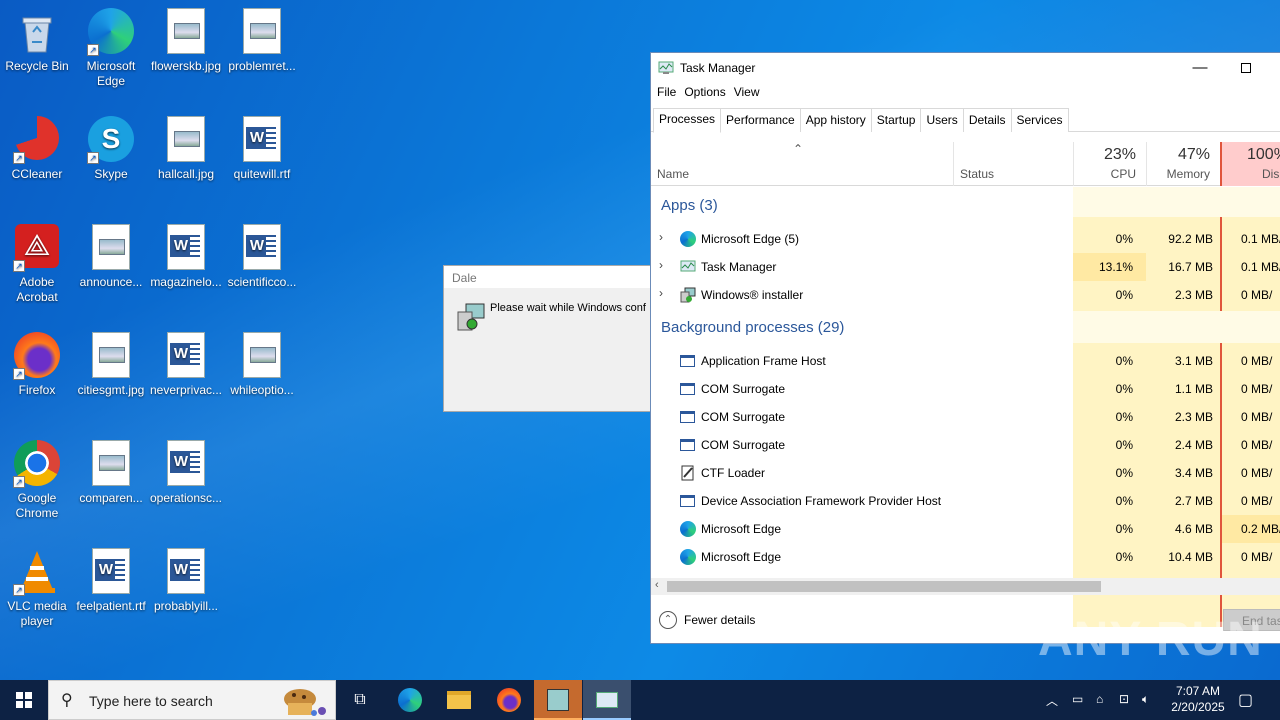  Describe the element at coordinates (1013, 164) in the screenshot. I see `column-status-header: Status` at that location.